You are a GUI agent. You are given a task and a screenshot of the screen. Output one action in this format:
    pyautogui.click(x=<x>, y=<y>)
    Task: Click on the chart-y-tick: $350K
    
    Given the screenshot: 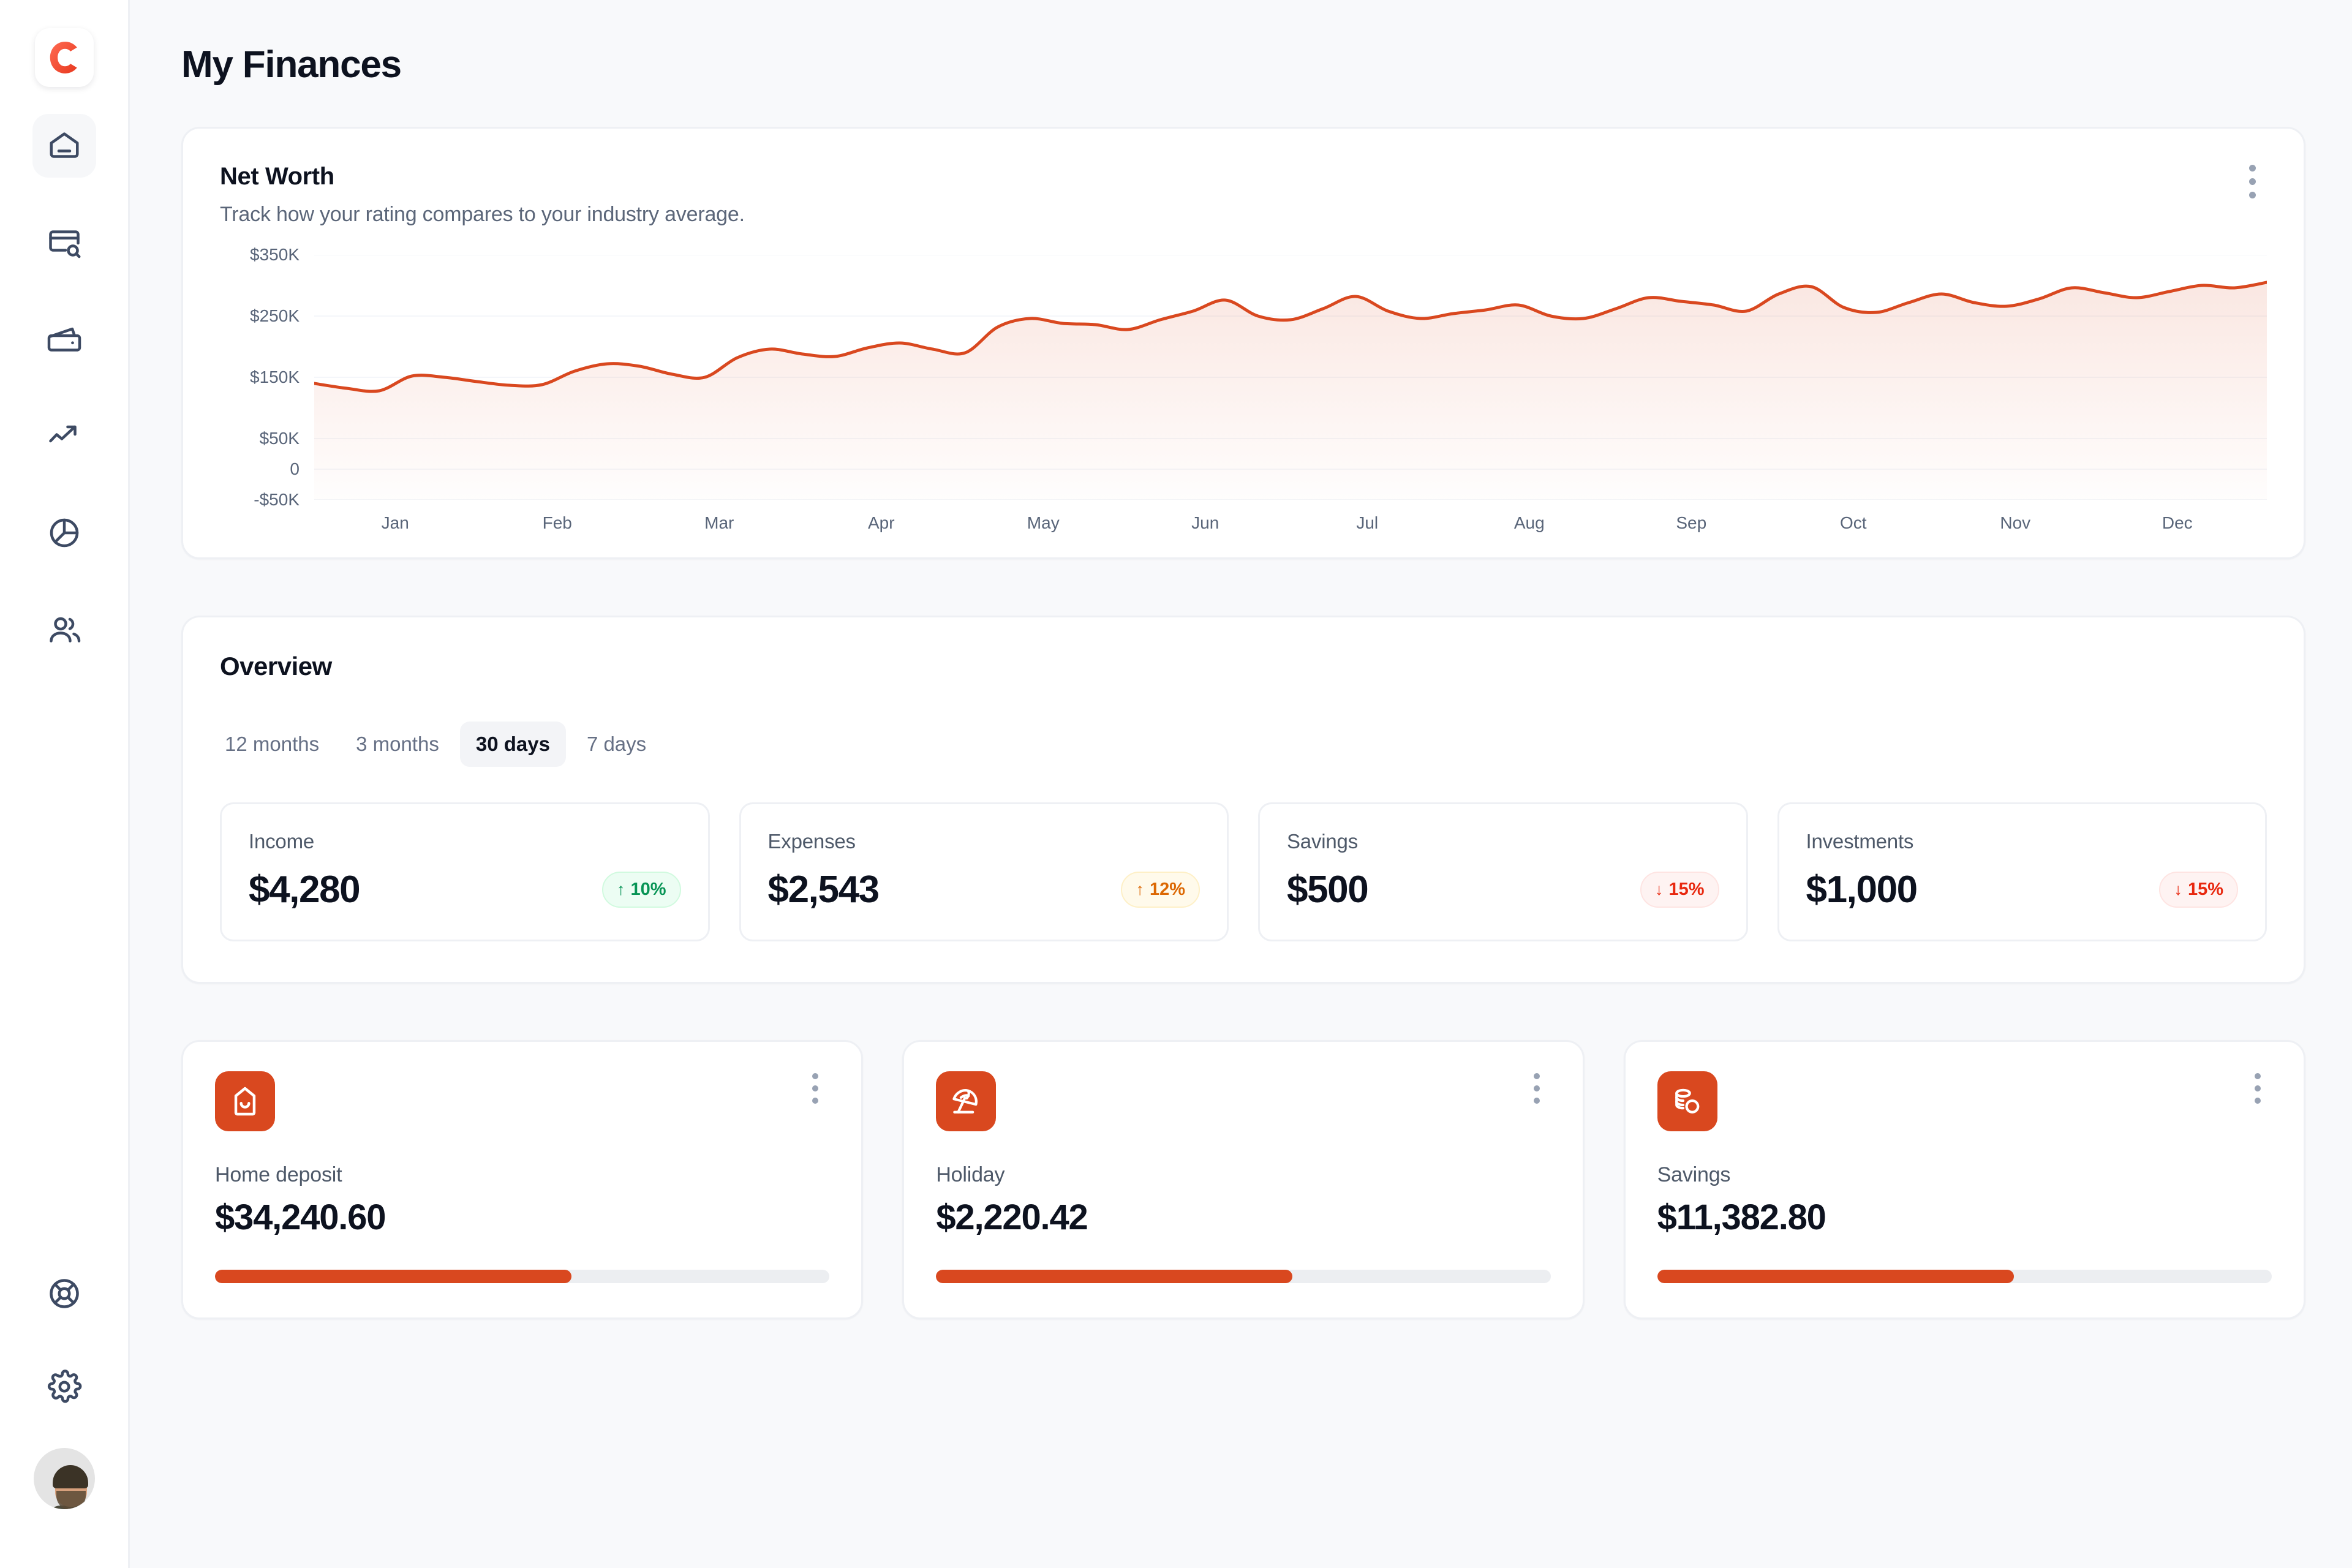 What is the action you would take?
    pyautogui.click(x=275, y=255)
    